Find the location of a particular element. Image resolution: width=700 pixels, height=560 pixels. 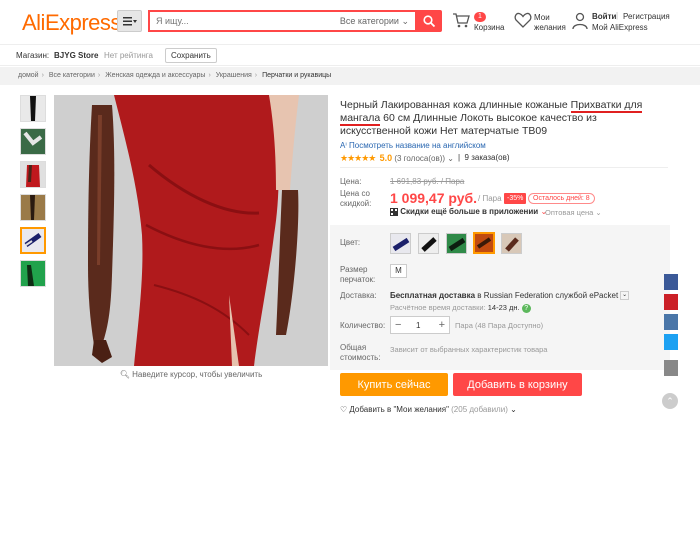

cart-count-badge: 1 is located at coordinates (480, 17).